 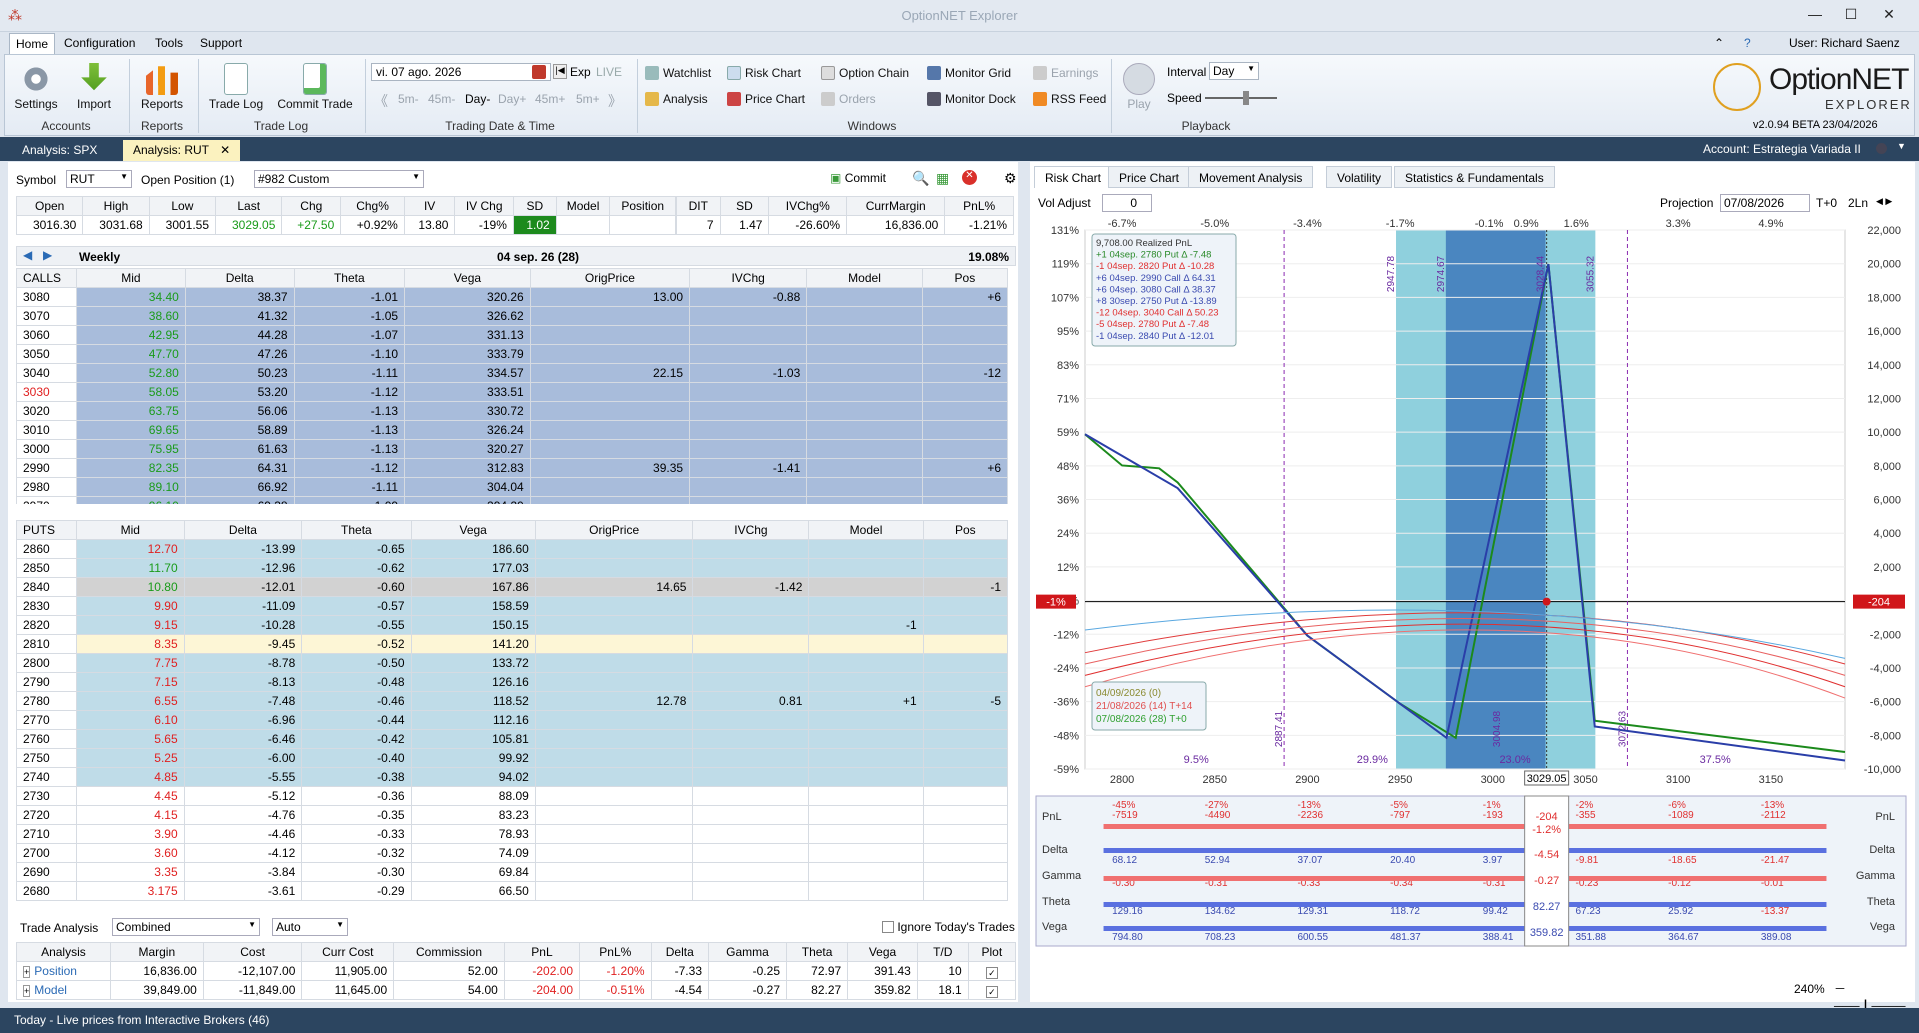 What do you see at coordinates (27, 255) in the screenshot?
I see `prev-expiry-icon: ◀` at bounding box center [27, 255].